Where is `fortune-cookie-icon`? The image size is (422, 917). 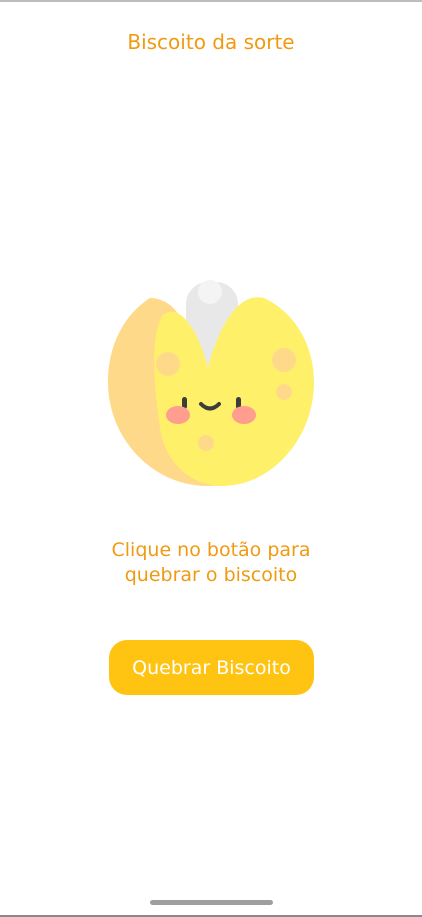
fortune-cookie-icon is located at coordinates (211, 383).